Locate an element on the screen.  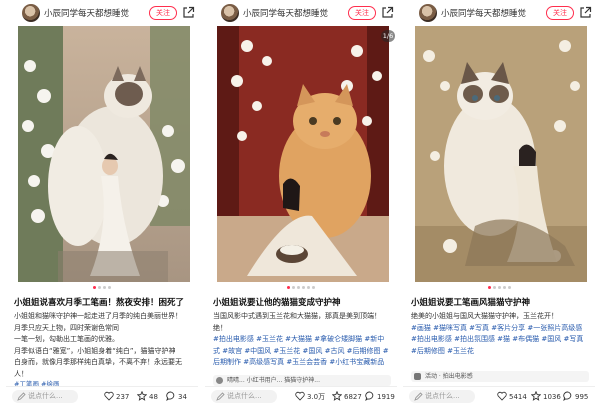
user-icon is located at coordinates (219, 380).